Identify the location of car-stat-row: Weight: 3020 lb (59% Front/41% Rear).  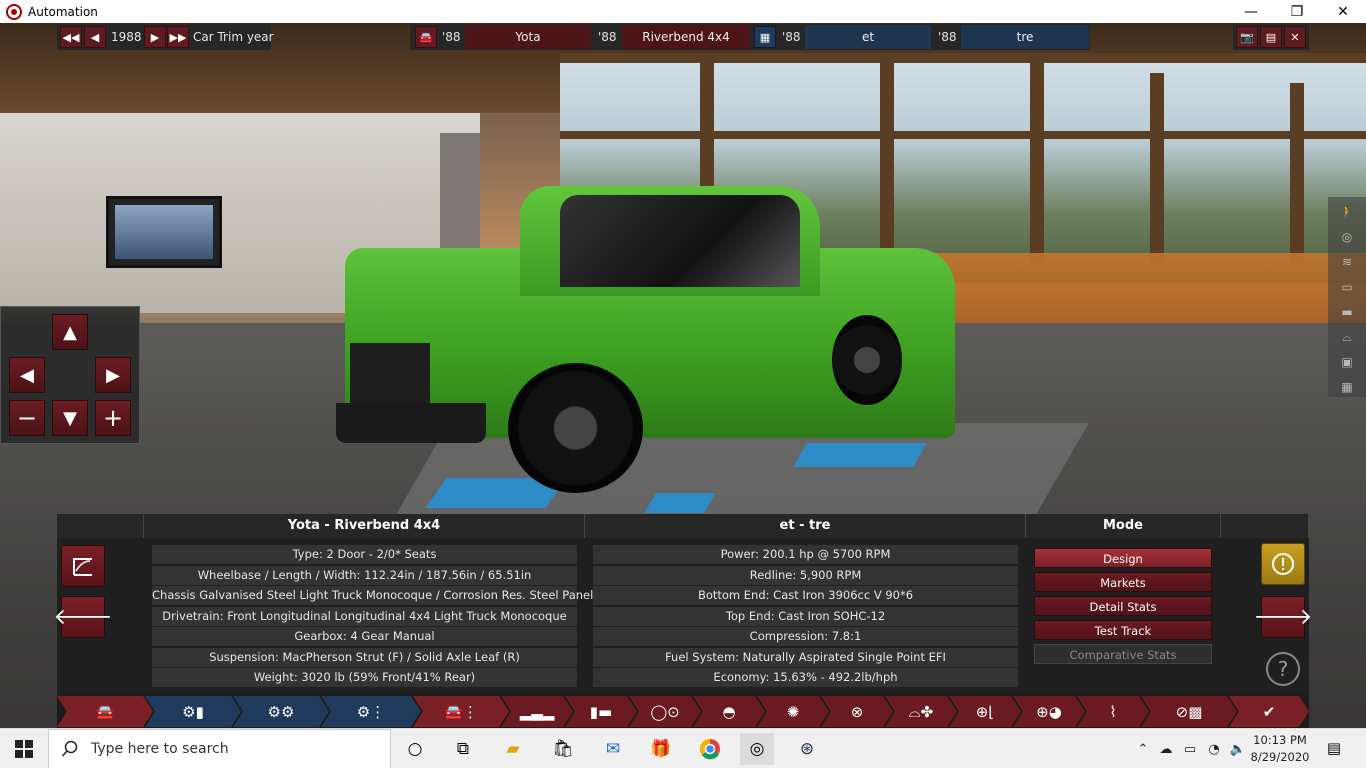
(364, 677).